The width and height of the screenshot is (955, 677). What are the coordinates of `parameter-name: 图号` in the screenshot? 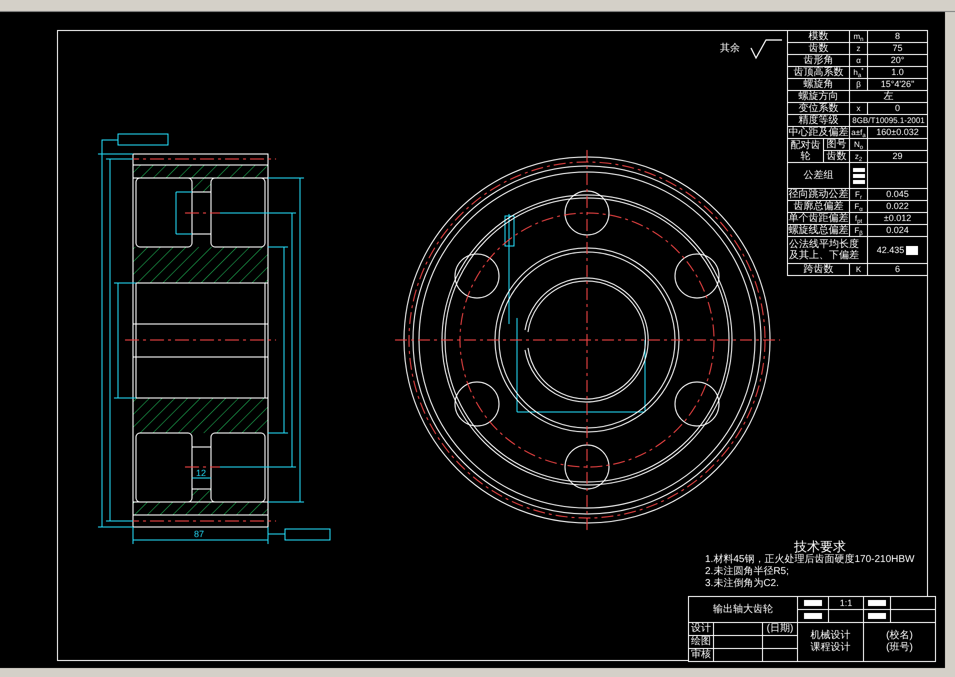 It's located at (837, 144).